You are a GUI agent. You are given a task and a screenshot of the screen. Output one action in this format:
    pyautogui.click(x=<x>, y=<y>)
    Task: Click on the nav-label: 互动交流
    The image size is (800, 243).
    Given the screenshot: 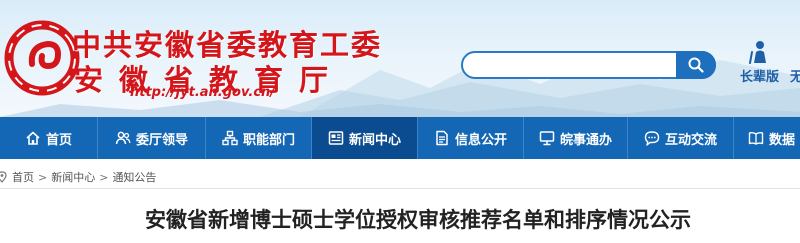 What is the action you would take?
    pyautogui.click(x=690, y=140)
    